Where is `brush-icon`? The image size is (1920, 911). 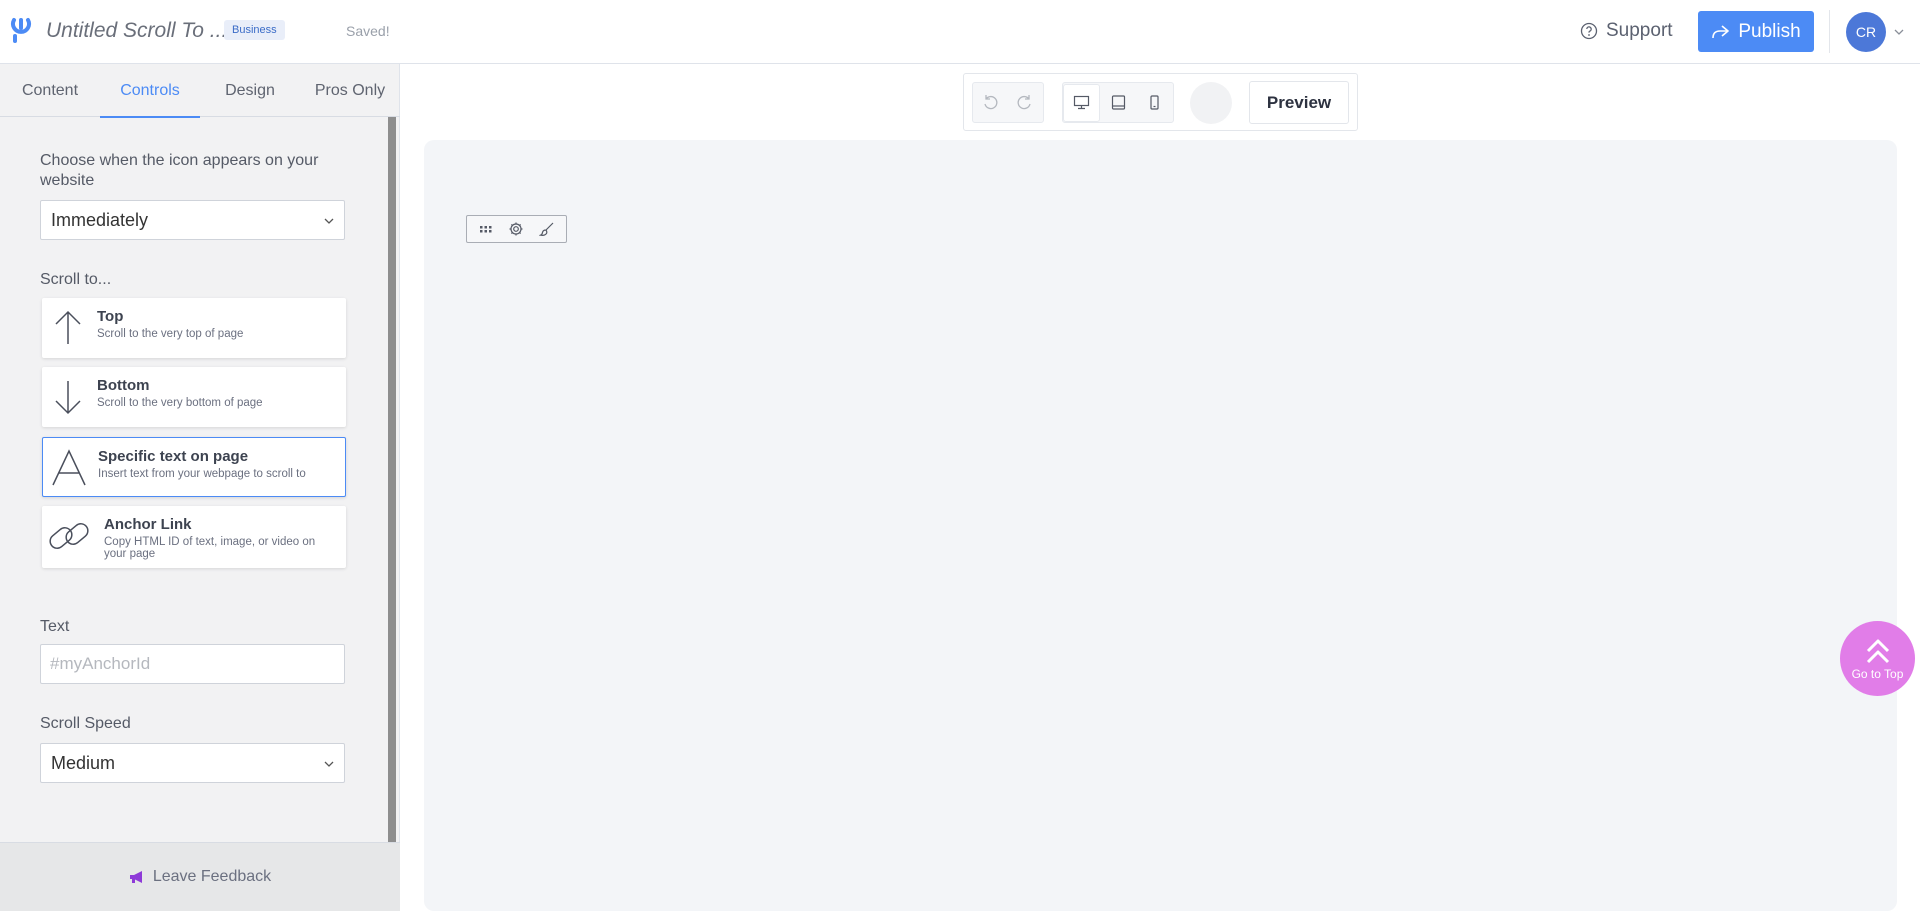
brush-icon is located at coordinates (546, 229).